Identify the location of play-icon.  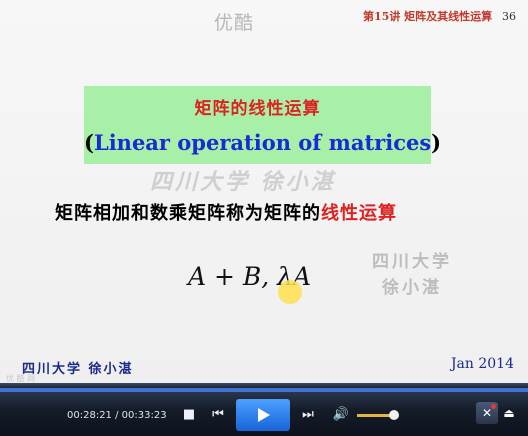
(264, 415).